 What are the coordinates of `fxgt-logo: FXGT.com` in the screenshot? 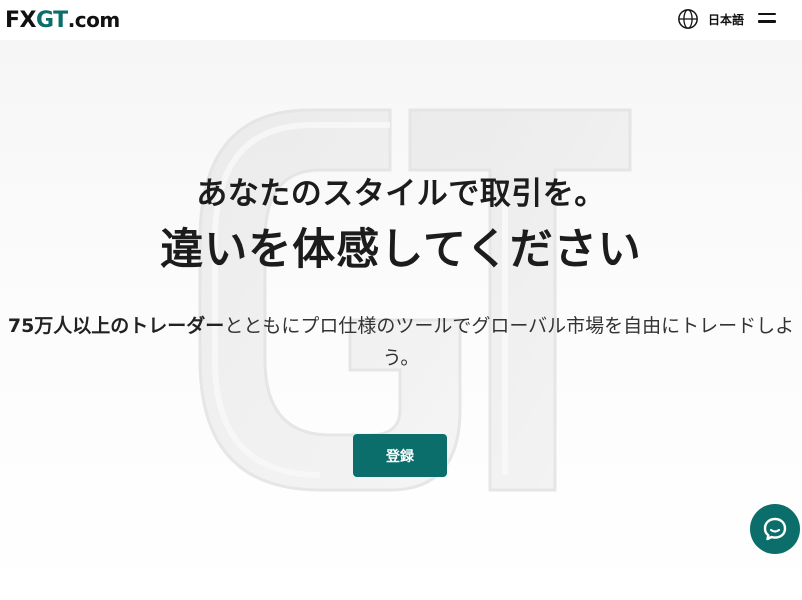 It's located at (62, 20).